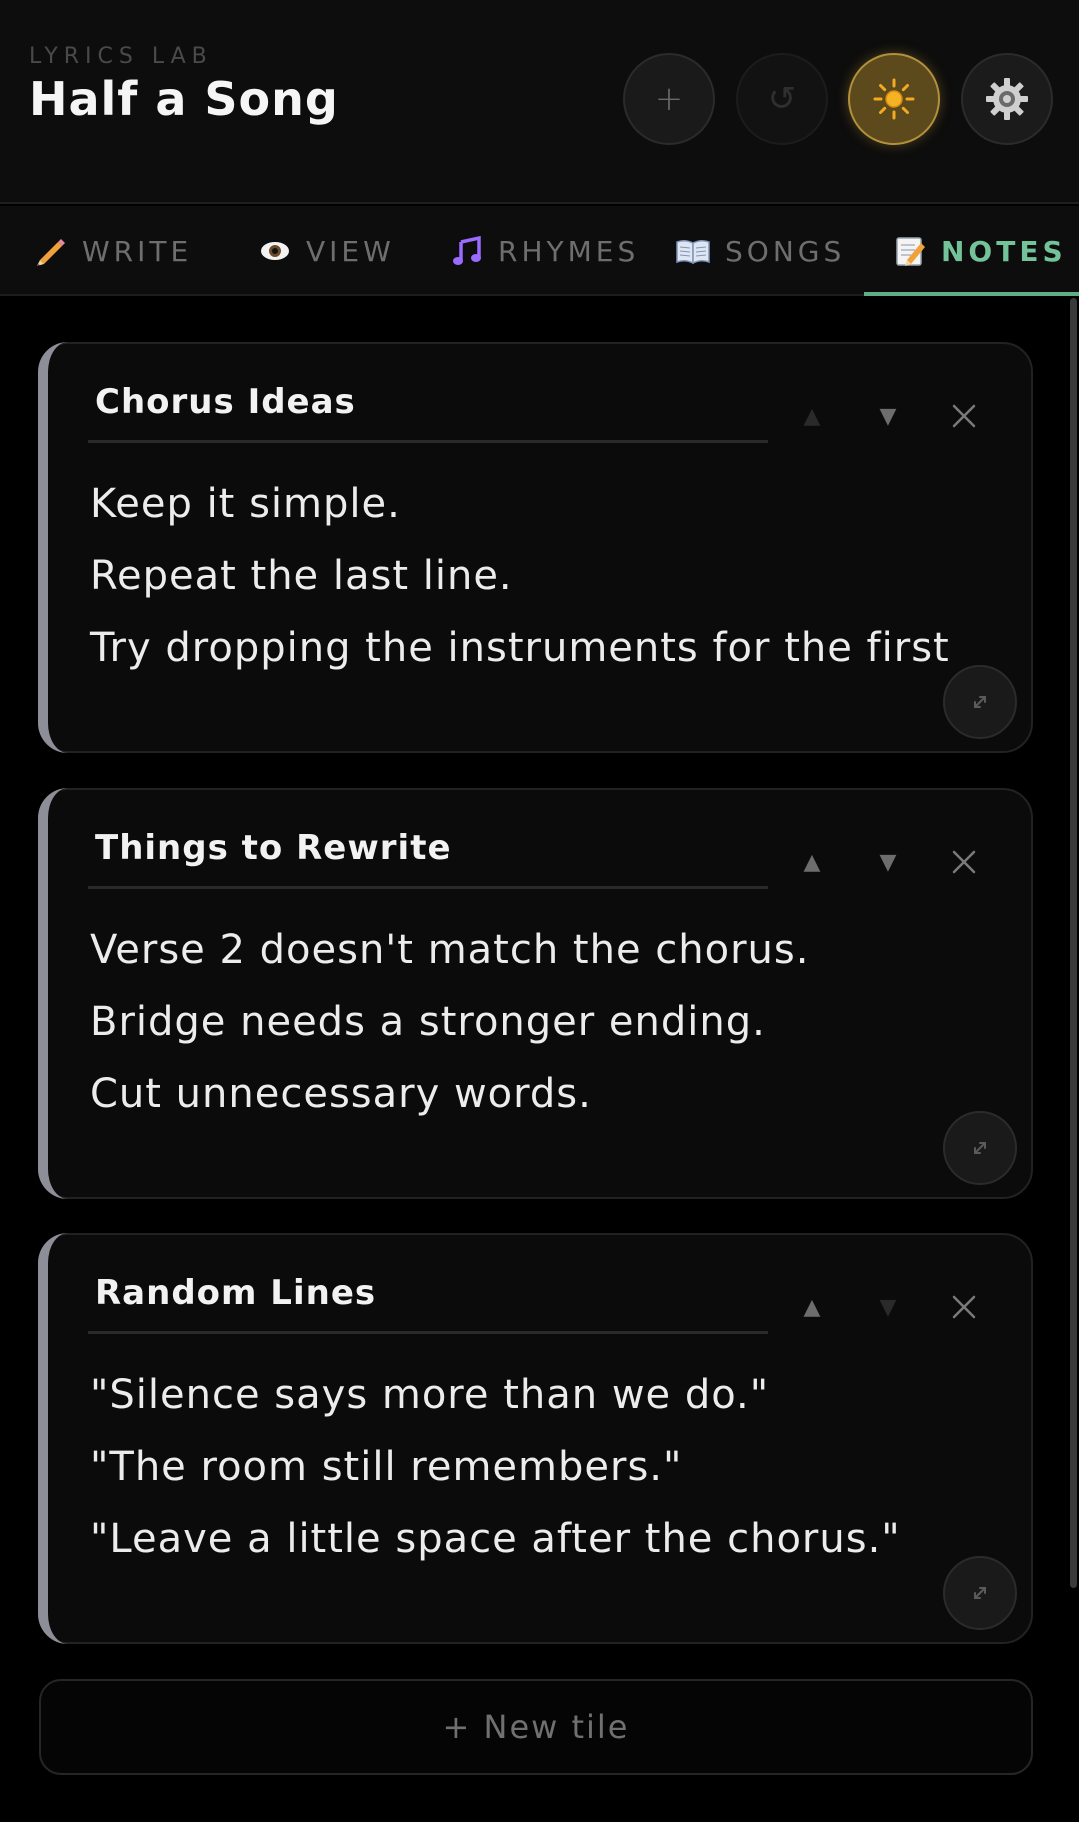 This screenshot has height=1822, width=1079. What do you see at coordinates (693, 251) in the screenshot?
I see `book-icon` at bounding box center [693, 251].